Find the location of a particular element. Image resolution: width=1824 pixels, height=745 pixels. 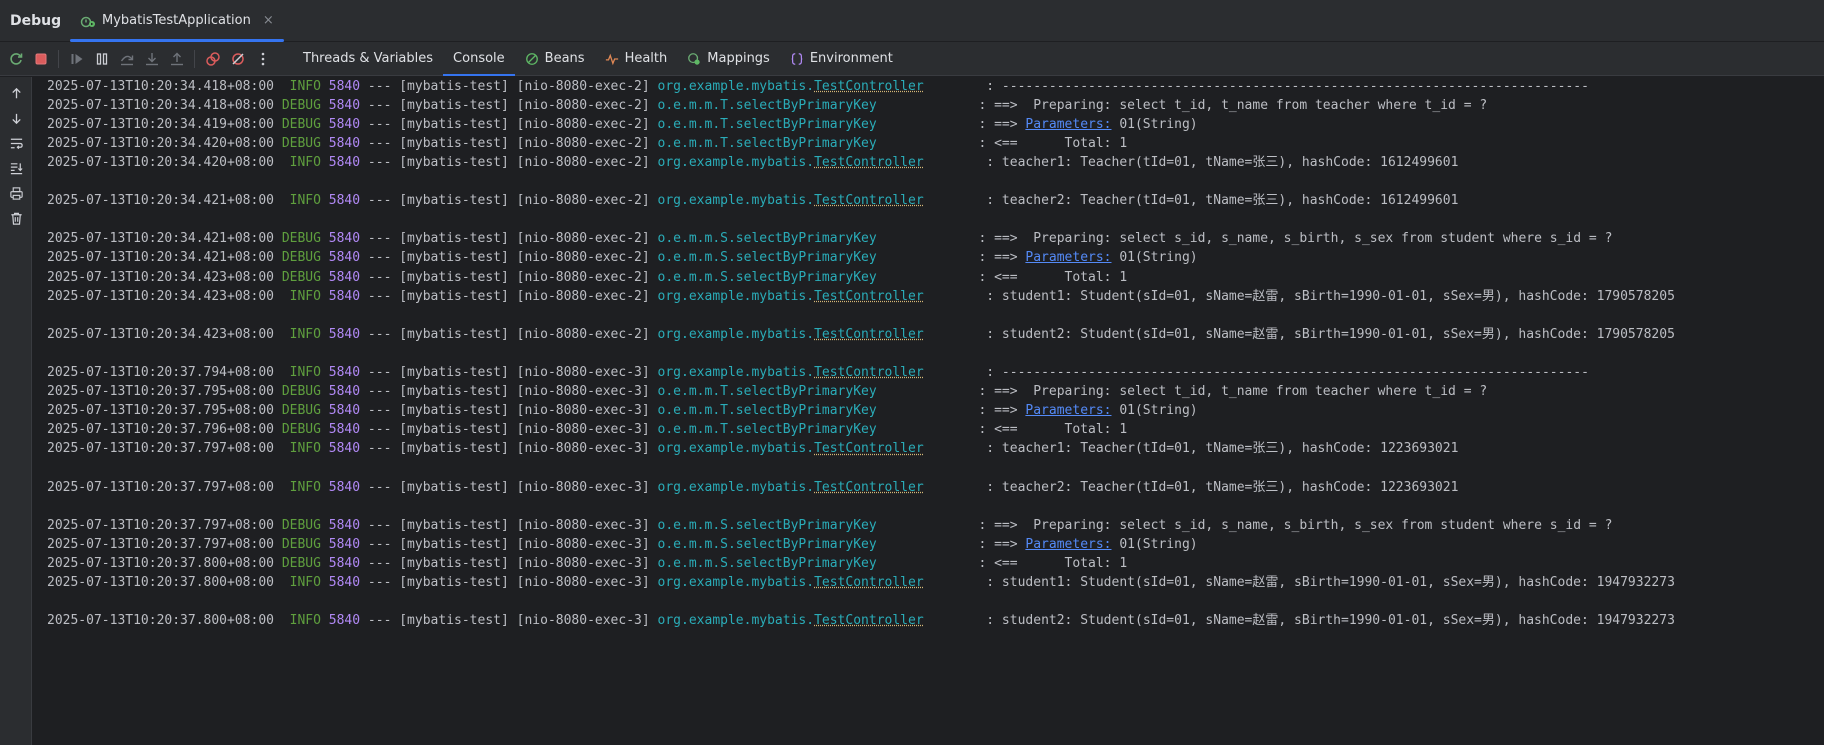

tab-mappings: Mappings is located at coordinates (728, 59).